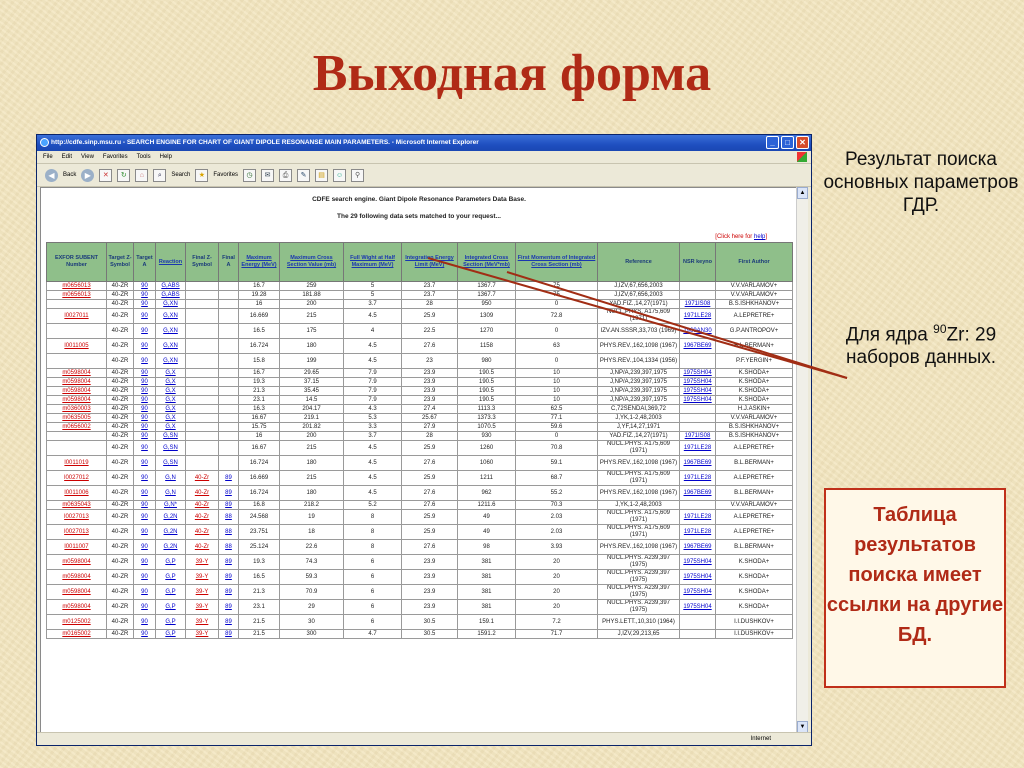 The height and width of the screenshot is (768, 1024). Describe the element at coordinates (697, 331) in the screenshot. I see `cell-link: 1969AN30` at that location.